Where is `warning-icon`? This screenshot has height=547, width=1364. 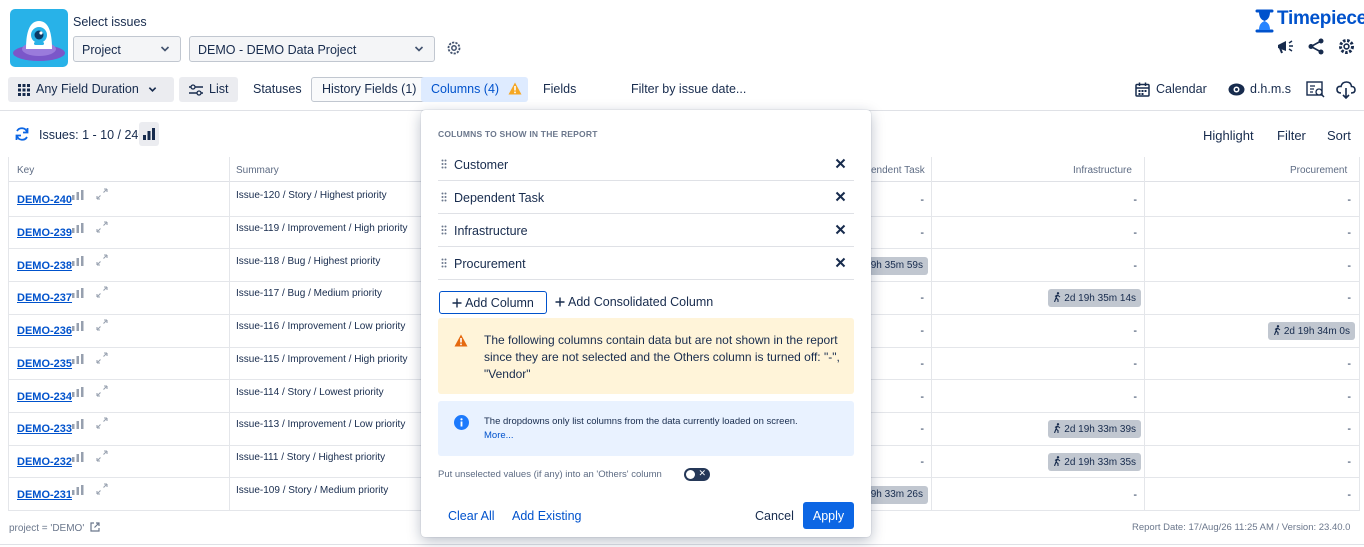
warning-icon is located at coordinates (515, 88).